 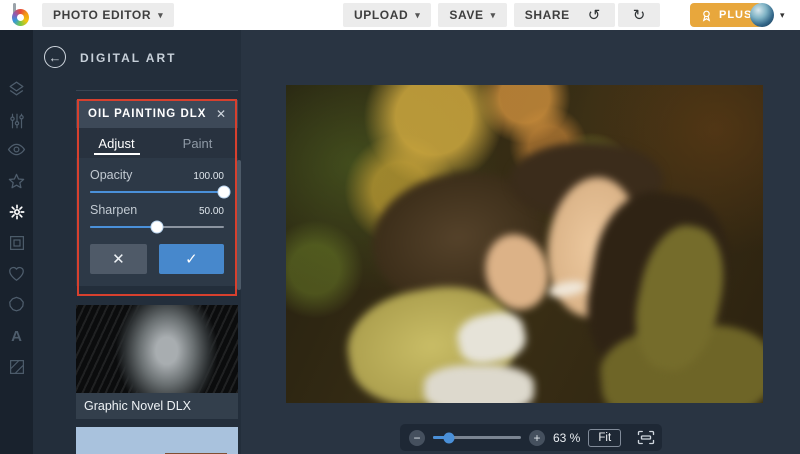 What do you see at coordinates (157, 218) in the screenshot?
I see `sharpen-slider-row: Sharpen 50.00` at bounding box center [157, 218].